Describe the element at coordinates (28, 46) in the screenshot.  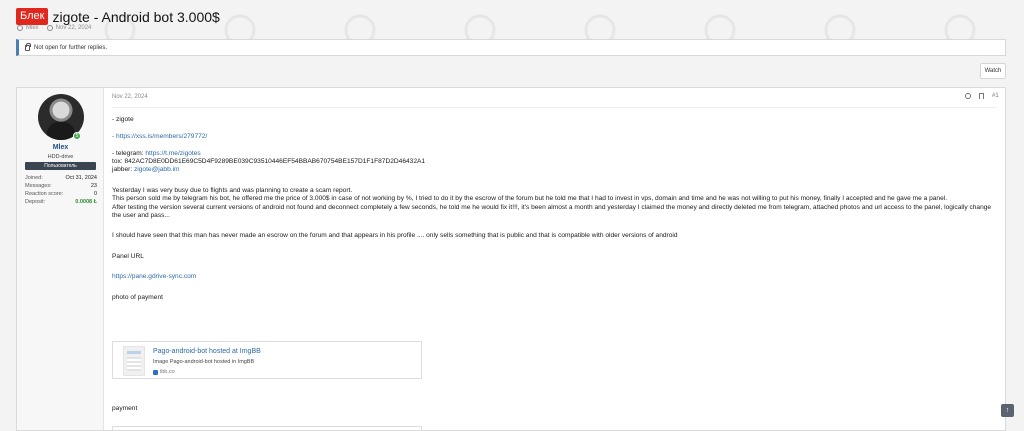
I see `lock-icon` at that location.